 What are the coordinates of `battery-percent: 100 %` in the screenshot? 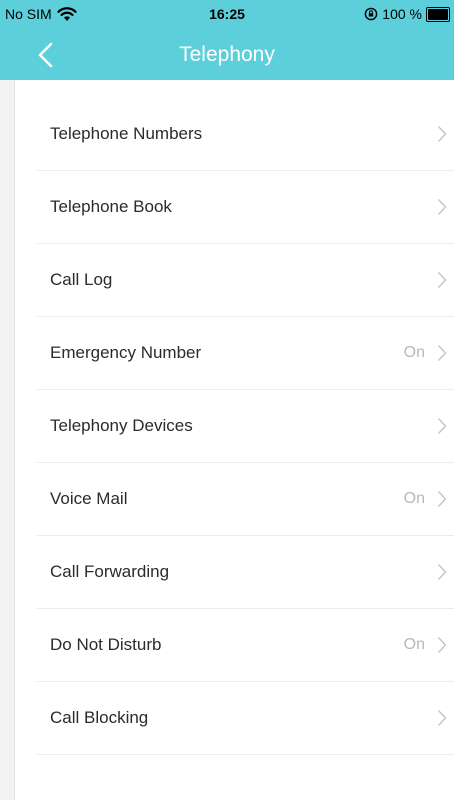 It's located at (402, 14).